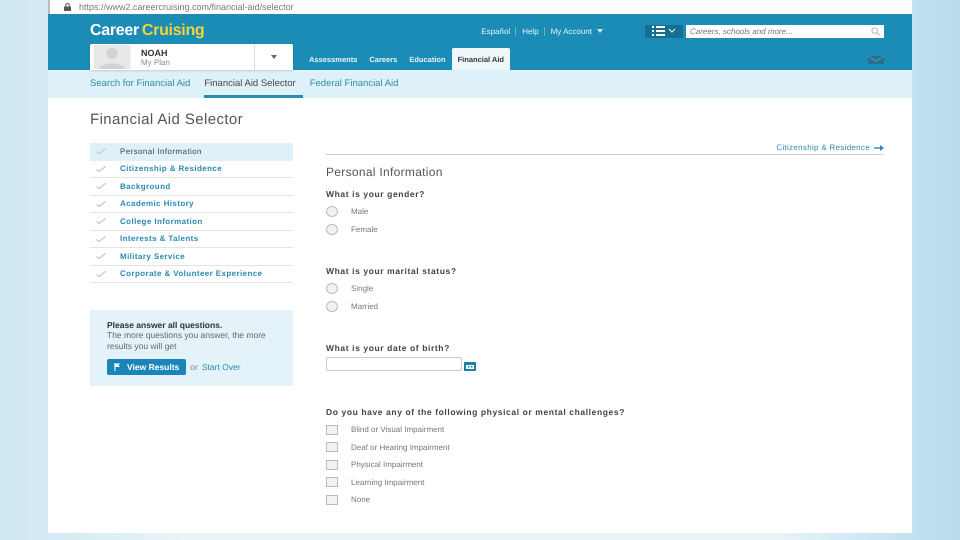 Image resolution: width=960 pixels, height=540 pixels. Describe the element at coordinates (359, 211) in the screenshot. I see `option-label: Male` at that location.